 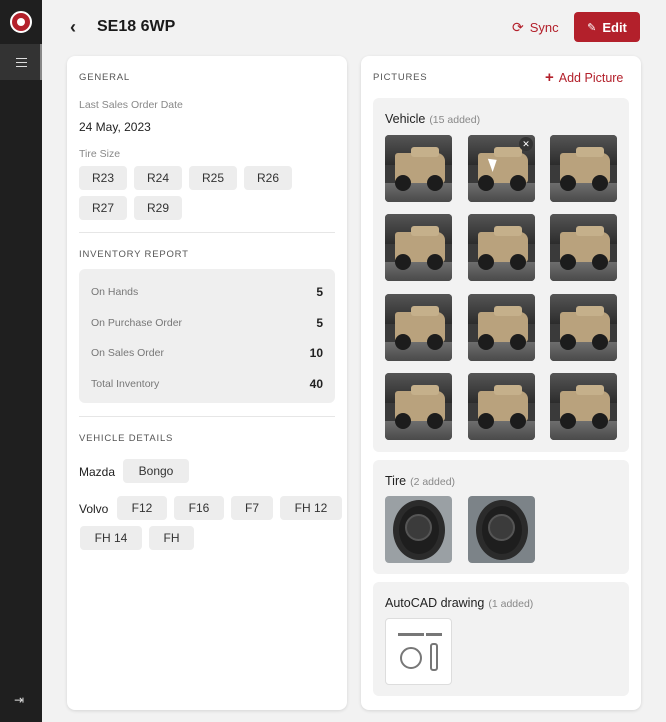 What do you see at coordinates (518, 27) in the screenshot?
I see `sync-icon: ⟳` at bounding box center [518, 27].